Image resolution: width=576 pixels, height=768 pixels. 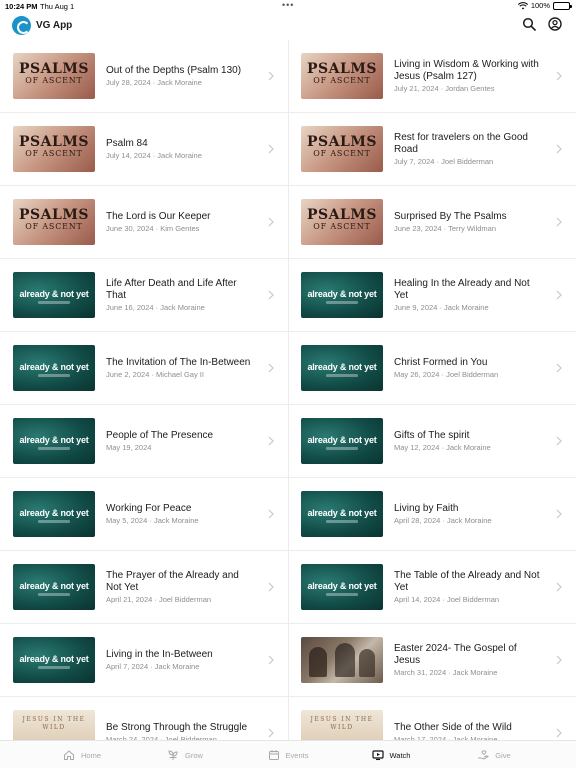 I want to click on multitask-dots-icon: •••, so click(x=288, y=5).